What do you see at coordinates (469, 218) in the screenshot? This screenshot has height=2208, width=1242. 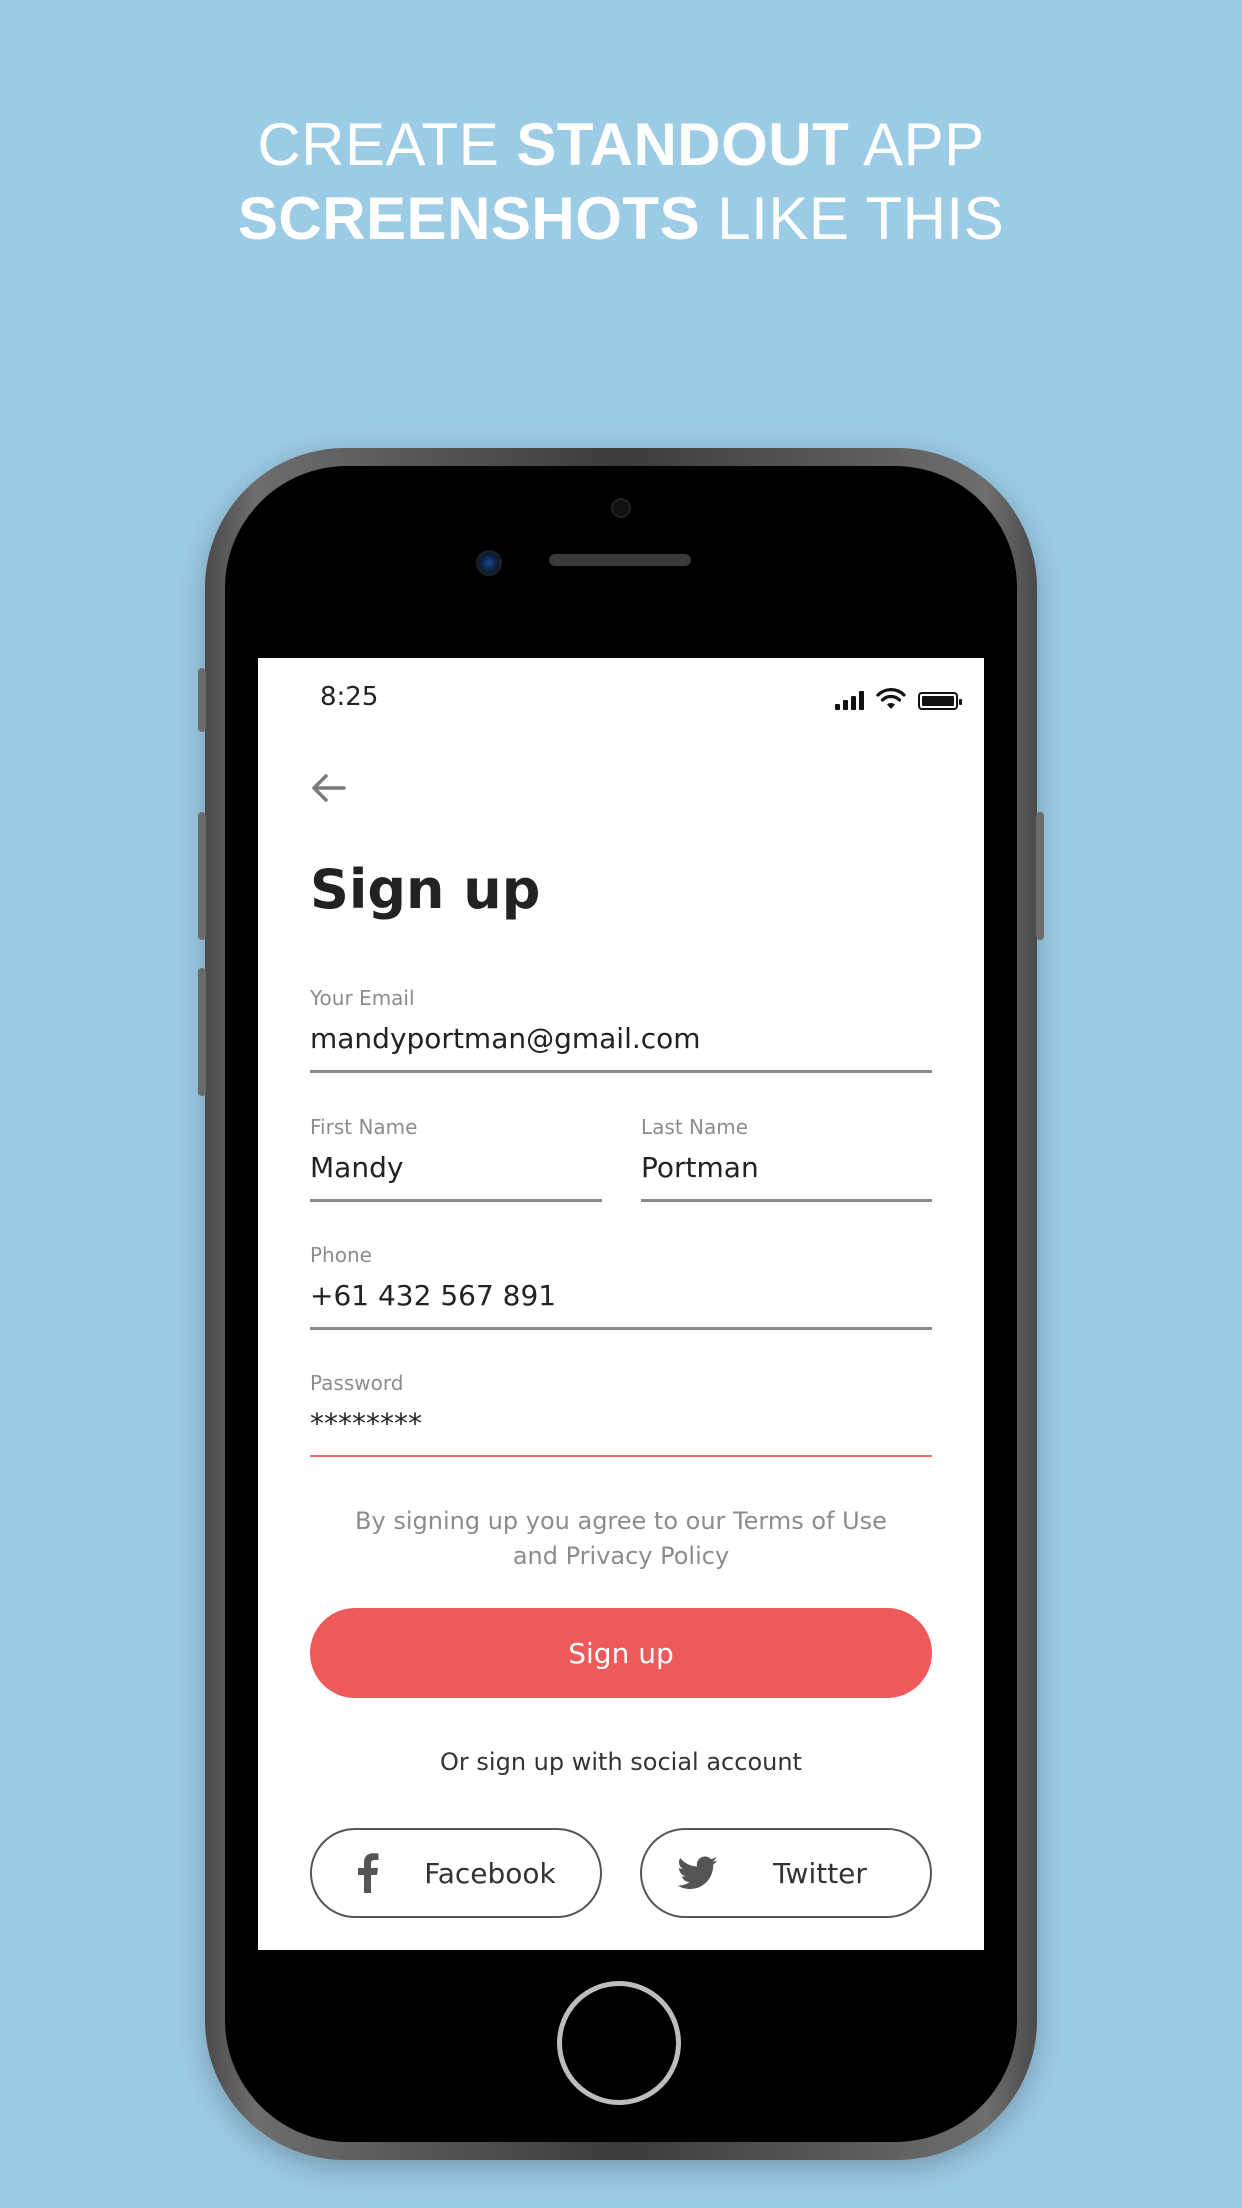 I see `headline-bold-text: SCREENSHOTS` at bounding box center [469, 218].